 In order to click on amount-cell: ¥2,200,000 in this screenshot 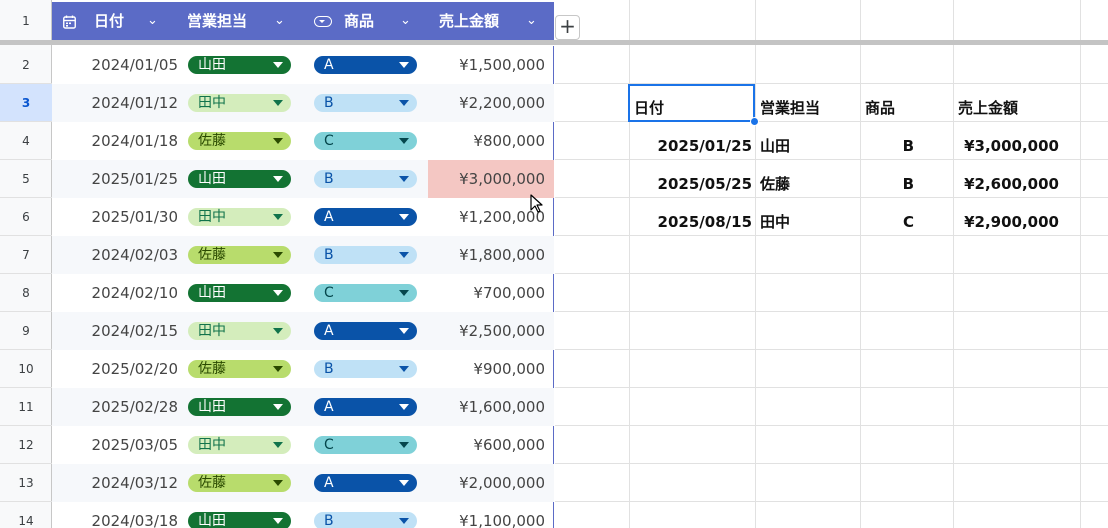, I will do `click(491, 103)`.